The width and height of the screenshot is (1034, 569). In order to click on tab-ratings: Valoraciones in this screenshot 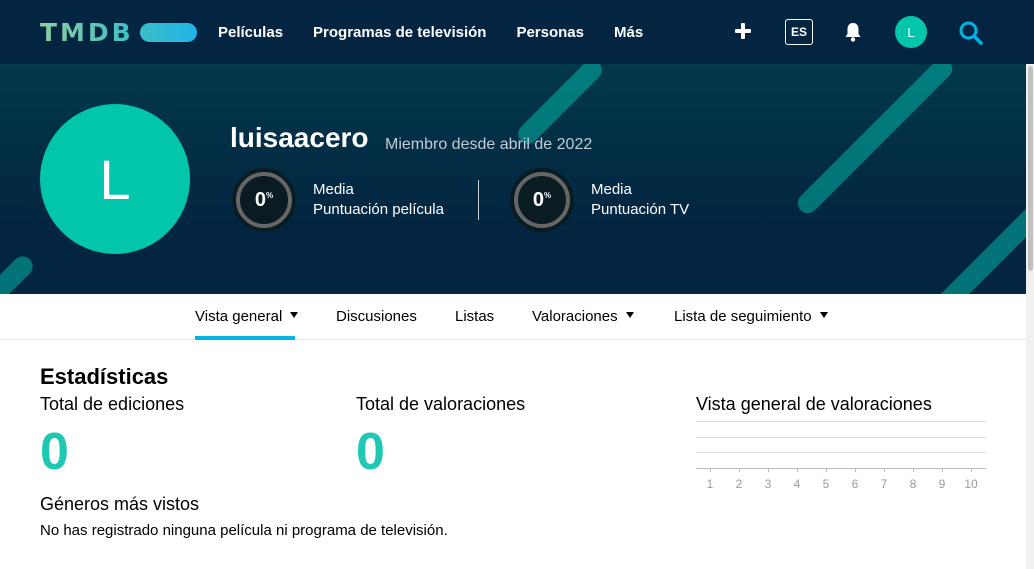, I will do `click(583, 316)`.